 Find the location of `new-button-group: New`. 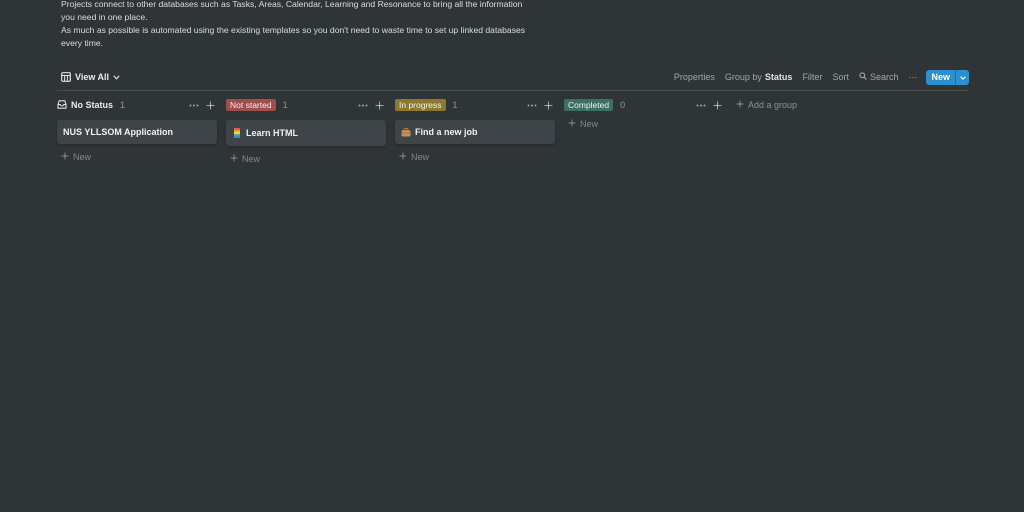

new-button-group: New is located at coordinates (947, 77).